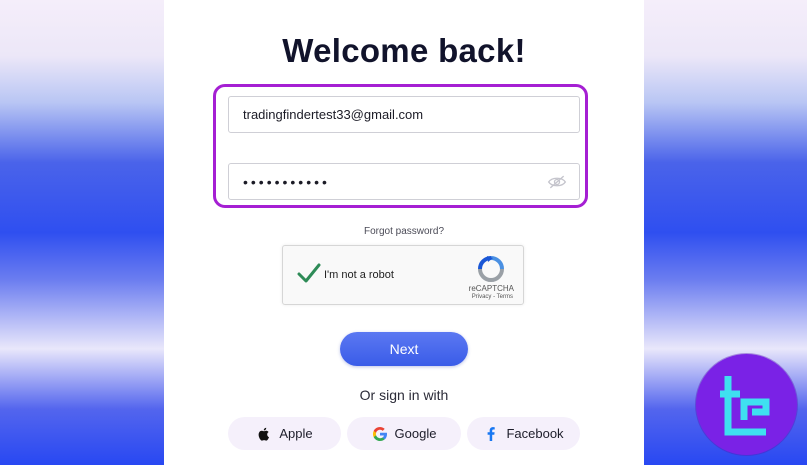 The image size is (807, 465). I want to click on password-value: •••••••••••, so click(286, 181).